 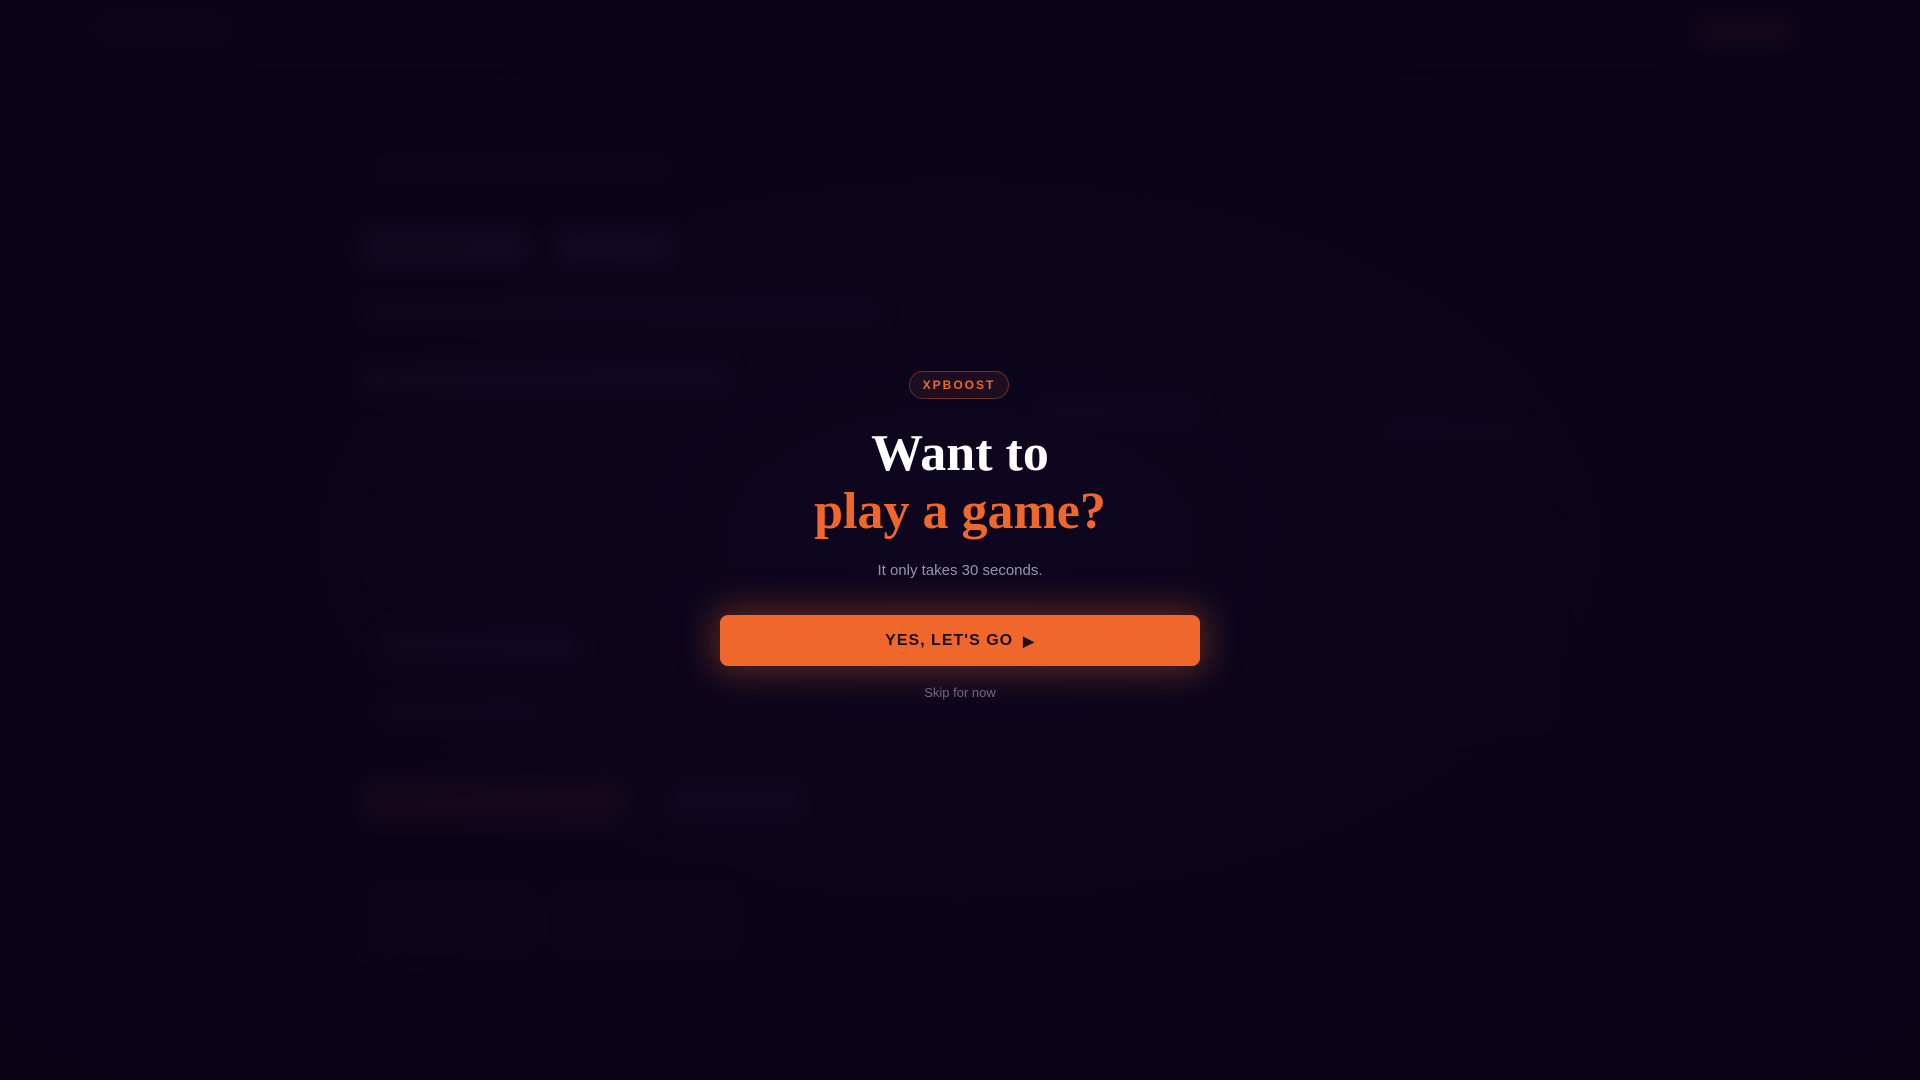 I want to click on modal-subtitle: It only takes 30 seconds., so click(x=960, y=570).